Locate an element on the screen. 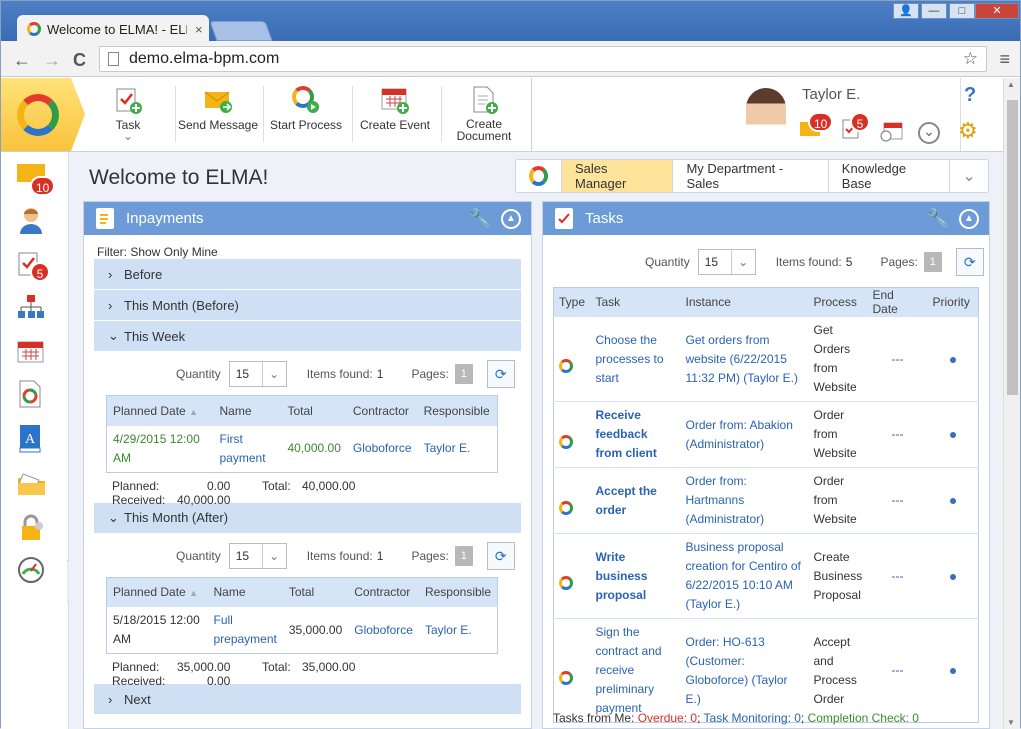  tasks-settings-wrench-icon: 🔧 is located at coordinates (938, 218).